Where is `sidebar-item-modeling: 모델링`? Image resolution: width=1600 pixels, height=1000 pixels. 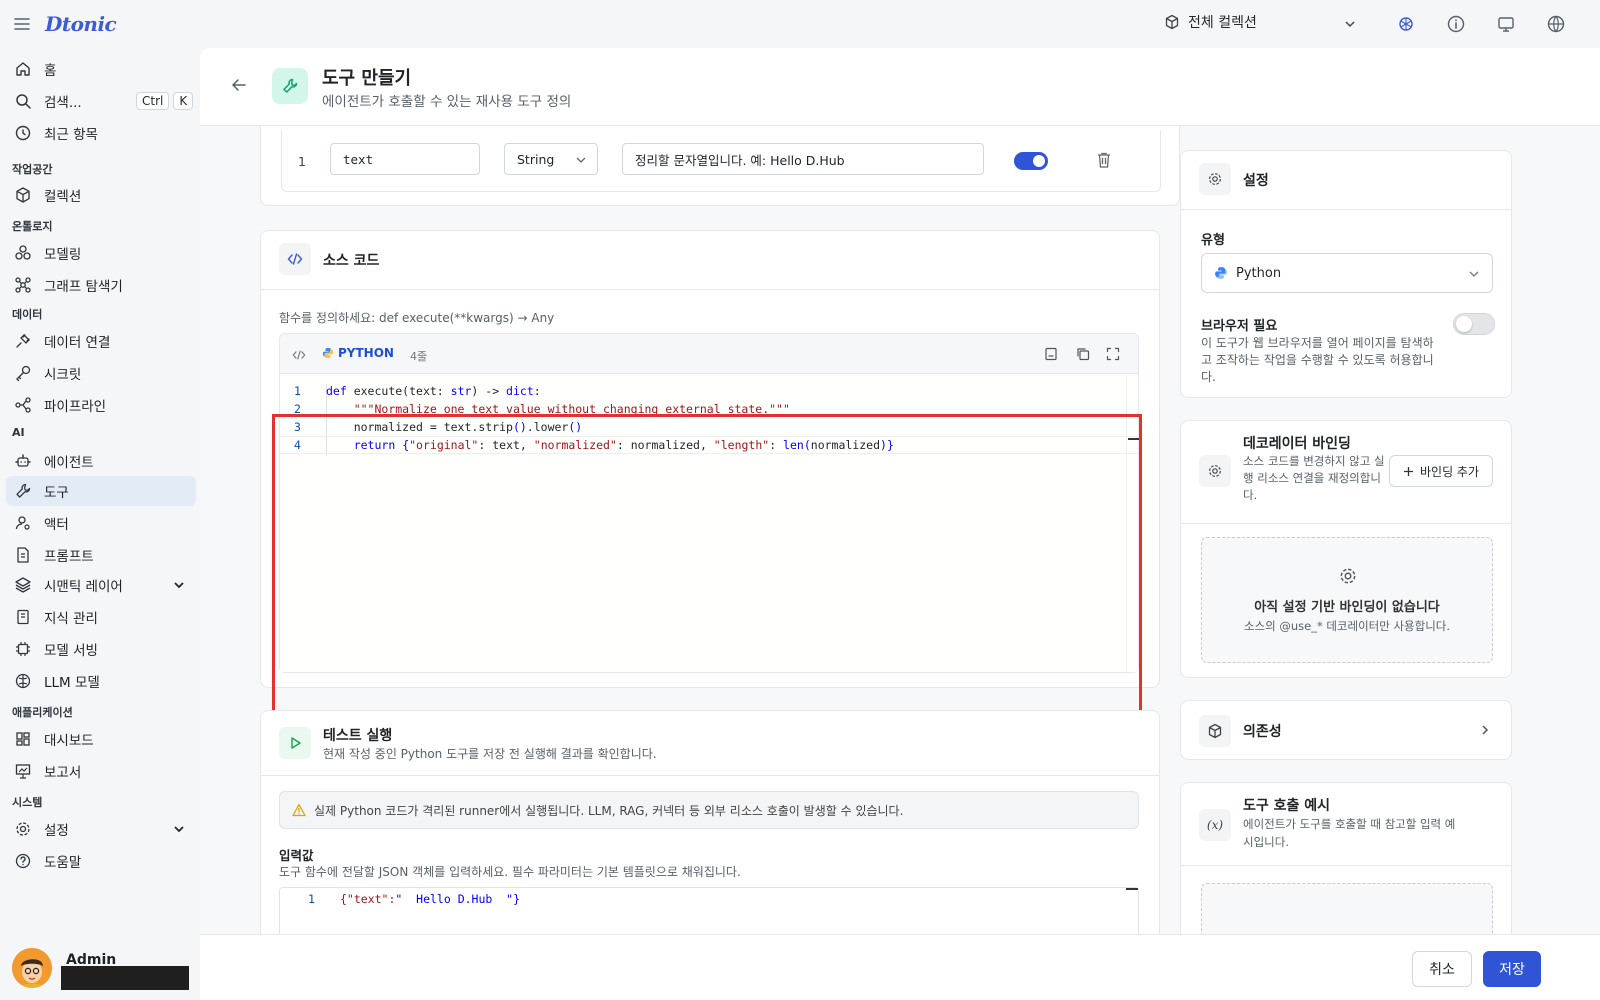 sidebar-item-modeling: 모델링 is located at coordinates (101, 253).